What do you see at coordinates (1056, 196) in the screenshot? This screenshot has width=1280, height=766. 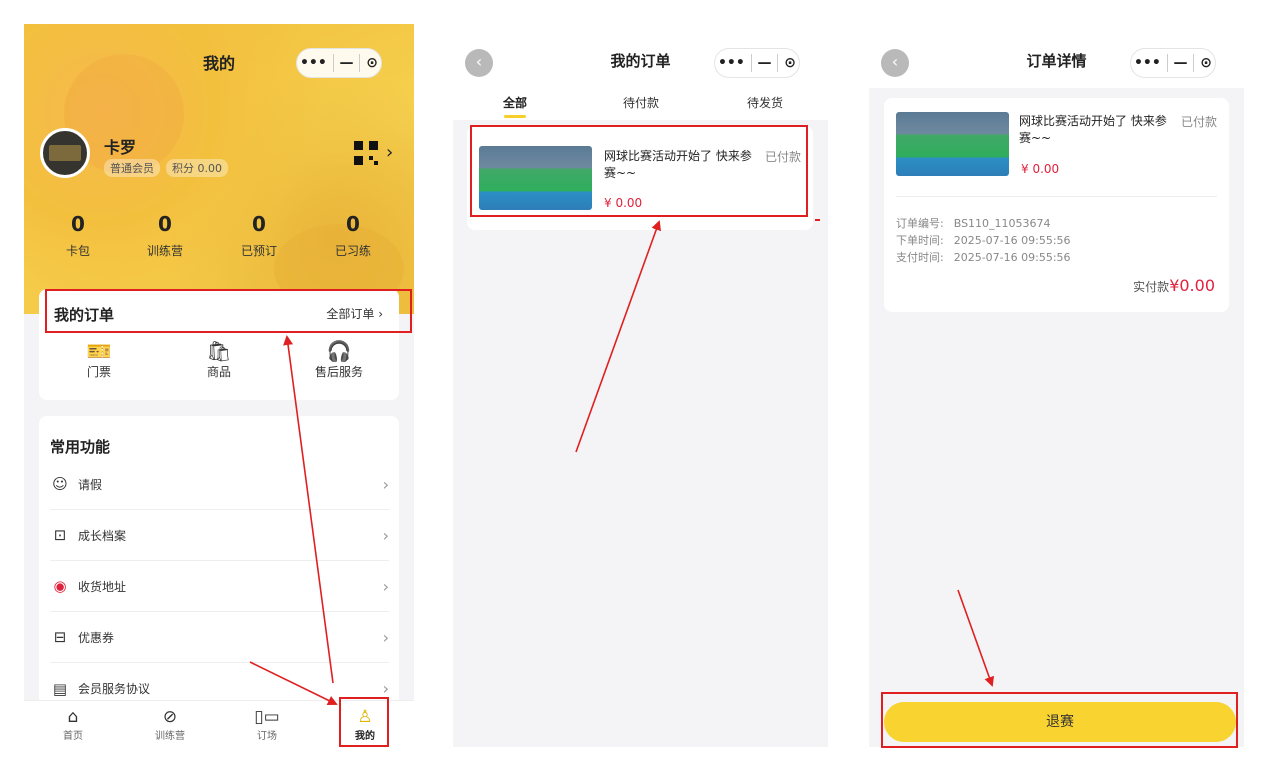 I see `divider` at bounding box center [1056, 196].